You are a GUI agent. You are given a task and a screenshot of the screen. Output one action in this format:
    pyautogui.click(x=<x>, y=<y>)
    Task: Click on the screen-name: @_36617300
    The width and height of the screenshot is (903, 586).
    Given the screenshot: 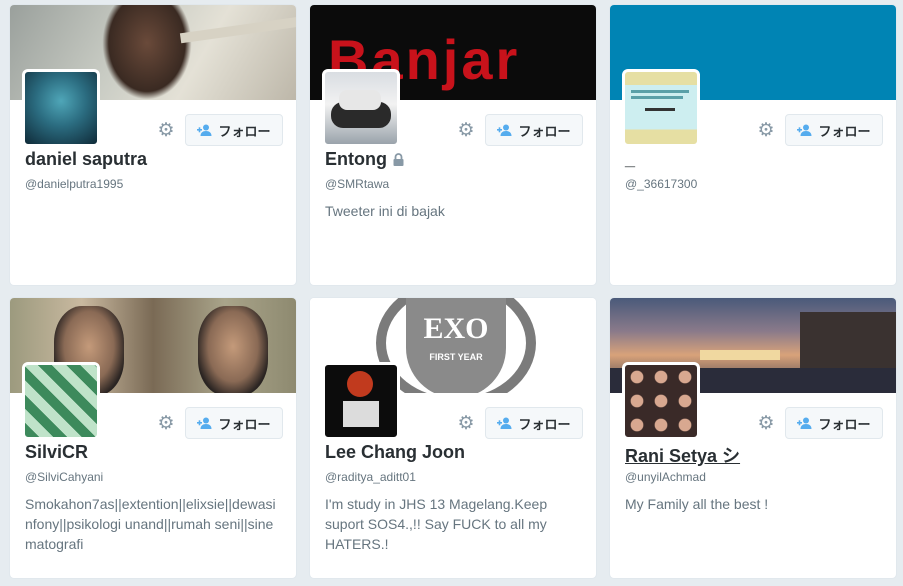 What is the action you would take?
    pyautogui.click(x=661, y=184)
    